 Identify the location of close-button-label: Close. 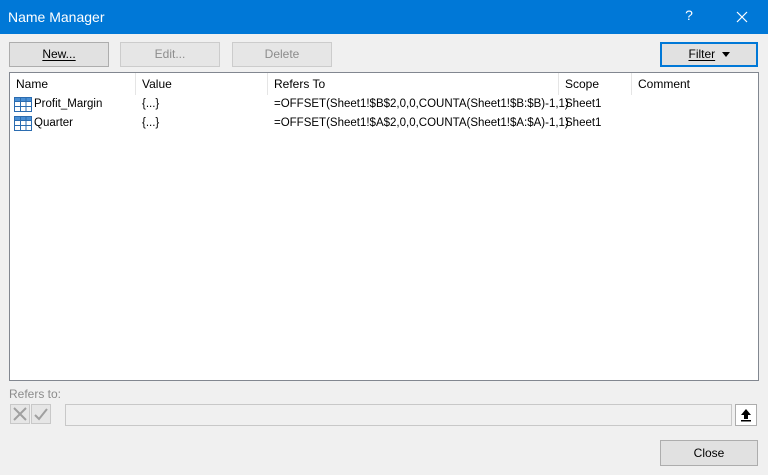
(709, 453).